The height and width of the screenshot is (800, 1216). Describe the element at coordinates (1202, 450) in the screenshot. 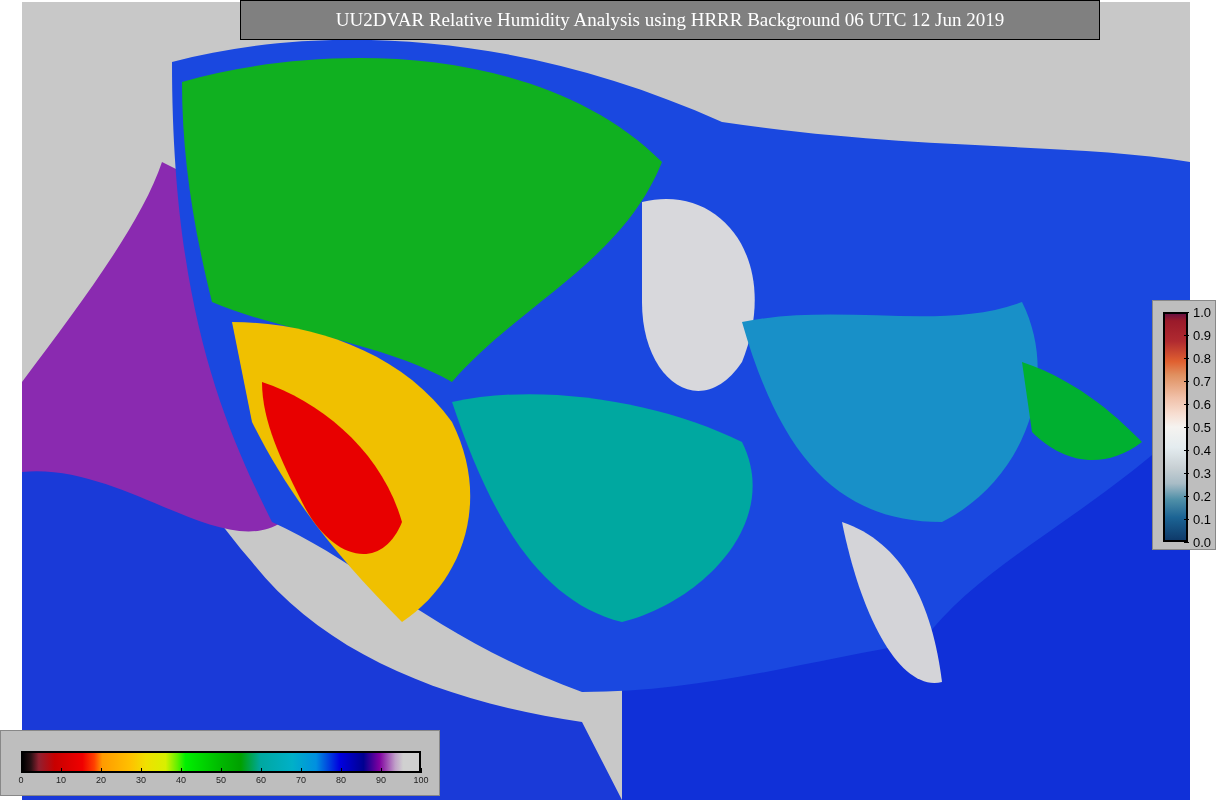

I see `tick-label: 0.4` at that location.